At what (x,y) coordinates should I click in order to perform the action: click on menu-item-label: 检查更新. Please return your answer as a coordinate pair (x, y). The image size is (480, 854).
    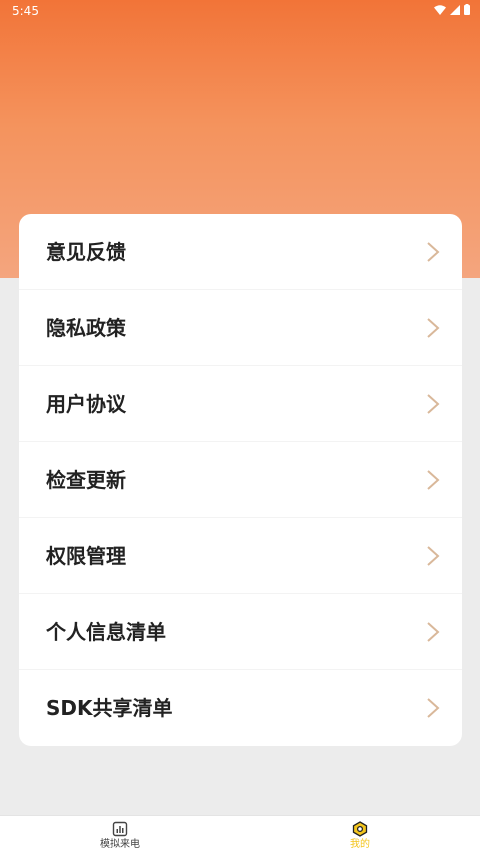
    Looking at the image, I should click on (86, 480).